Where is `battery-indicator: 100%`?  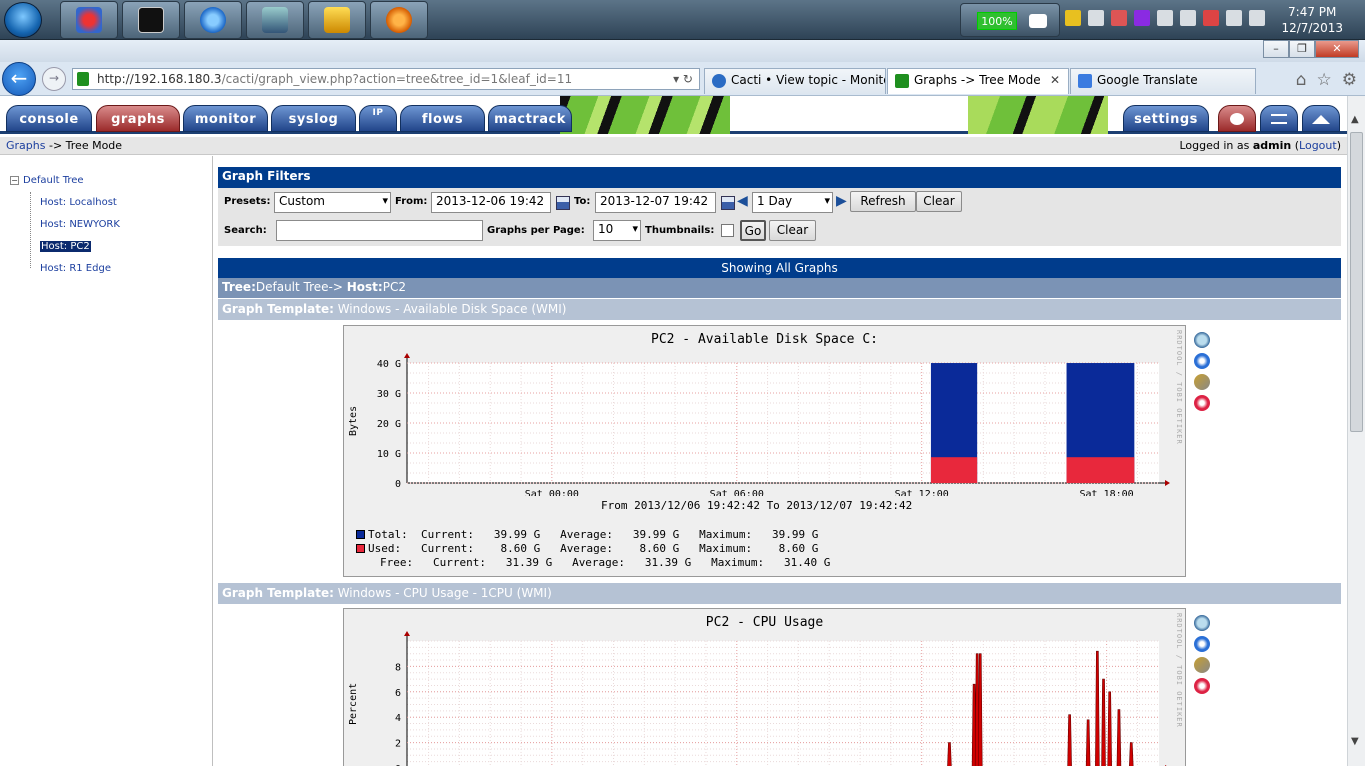 battery-indicator: 100% is located at coordinates (1010, 20).